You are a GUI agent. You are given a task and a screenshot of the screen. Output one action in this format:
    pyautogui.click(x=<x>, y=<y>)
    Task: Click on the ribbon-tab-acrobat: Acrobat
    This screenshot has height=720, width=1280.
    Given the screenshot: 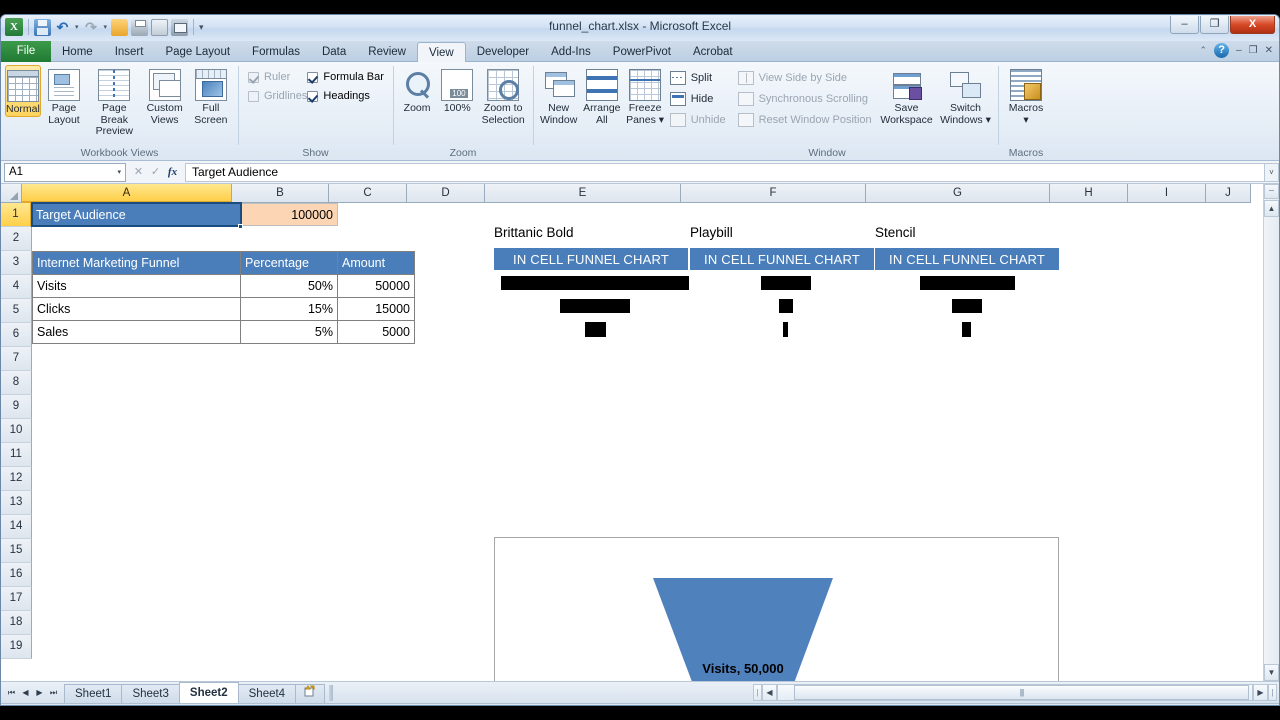 What is the action you would take?
    pyautogui.click(x=713, y=52)
    